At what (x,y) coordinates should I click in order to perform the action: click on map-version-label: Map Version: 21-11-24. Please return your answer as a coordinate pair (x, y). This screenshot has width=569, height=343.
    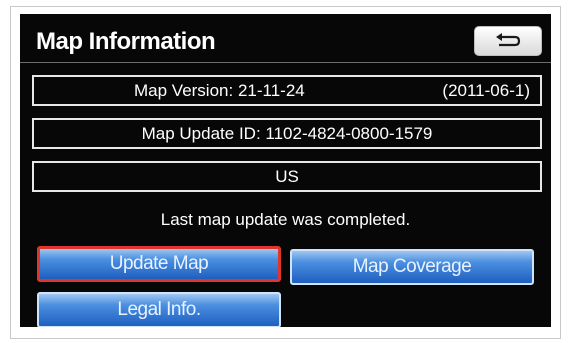
    Looking at the image, I should click on (219, 90).